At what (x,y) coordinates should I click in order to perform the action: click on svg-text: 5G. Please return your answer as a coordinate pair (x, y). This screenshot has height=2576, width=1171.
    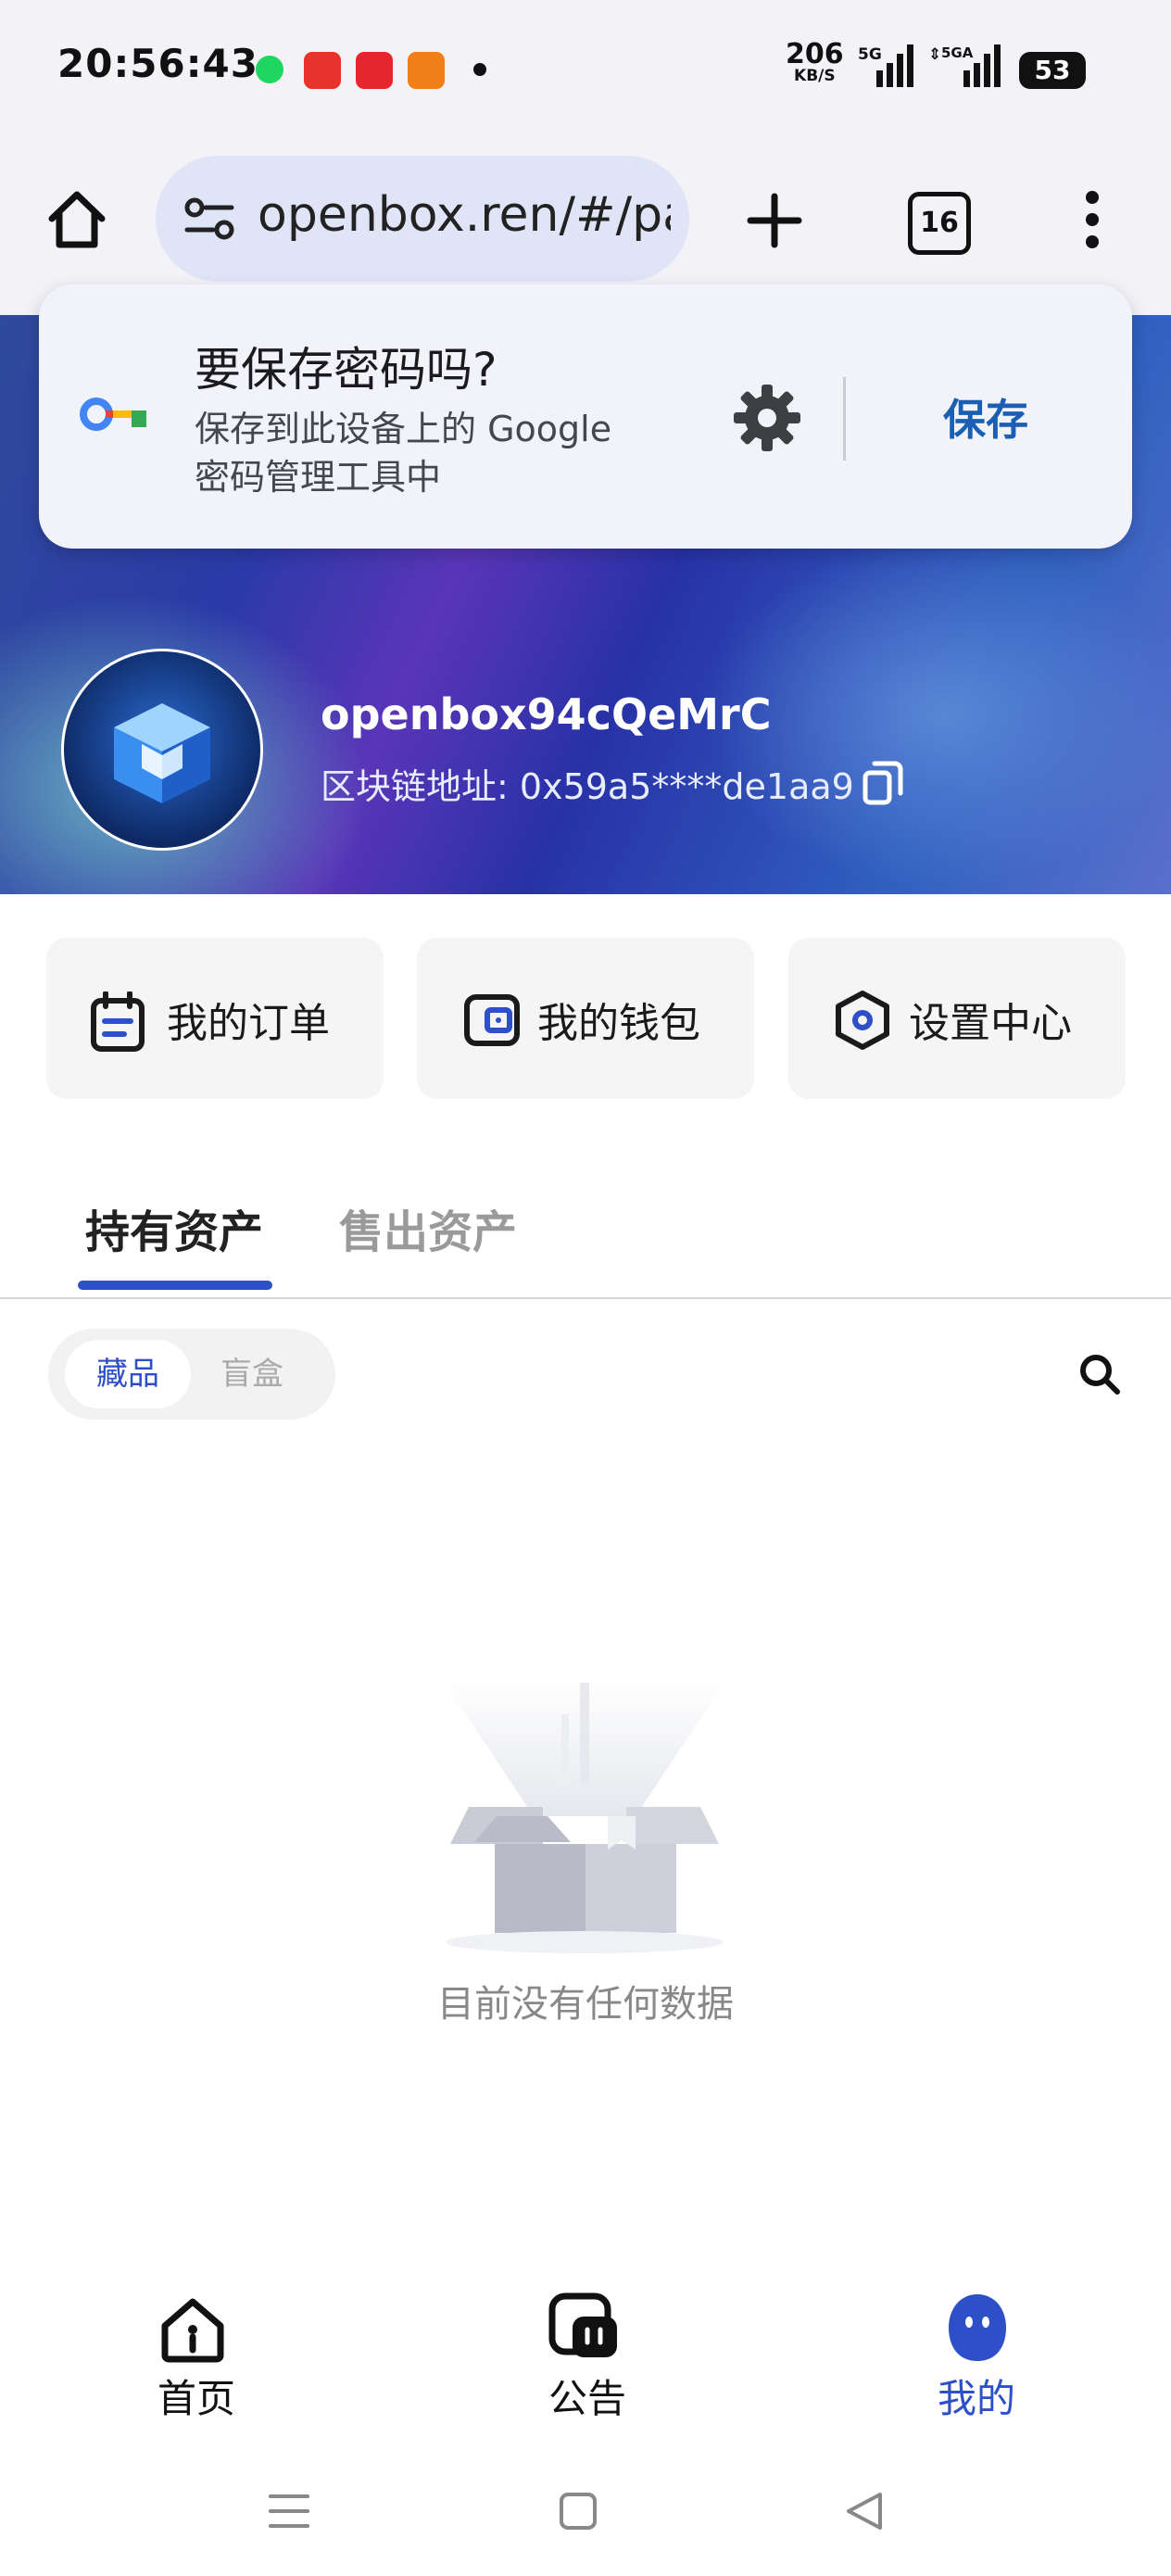
    Looking at the image, I should click on (870, 55).